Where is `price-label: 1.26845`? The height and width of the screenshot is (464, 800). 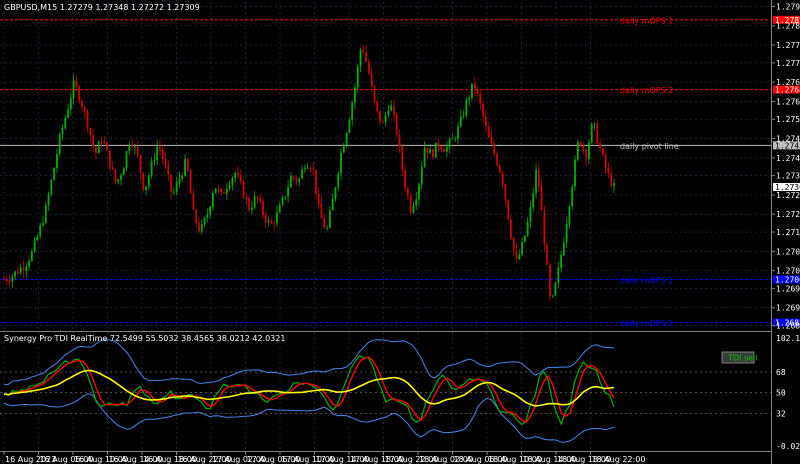 price-label: 1.26845 is located at coordinates (788, 326).